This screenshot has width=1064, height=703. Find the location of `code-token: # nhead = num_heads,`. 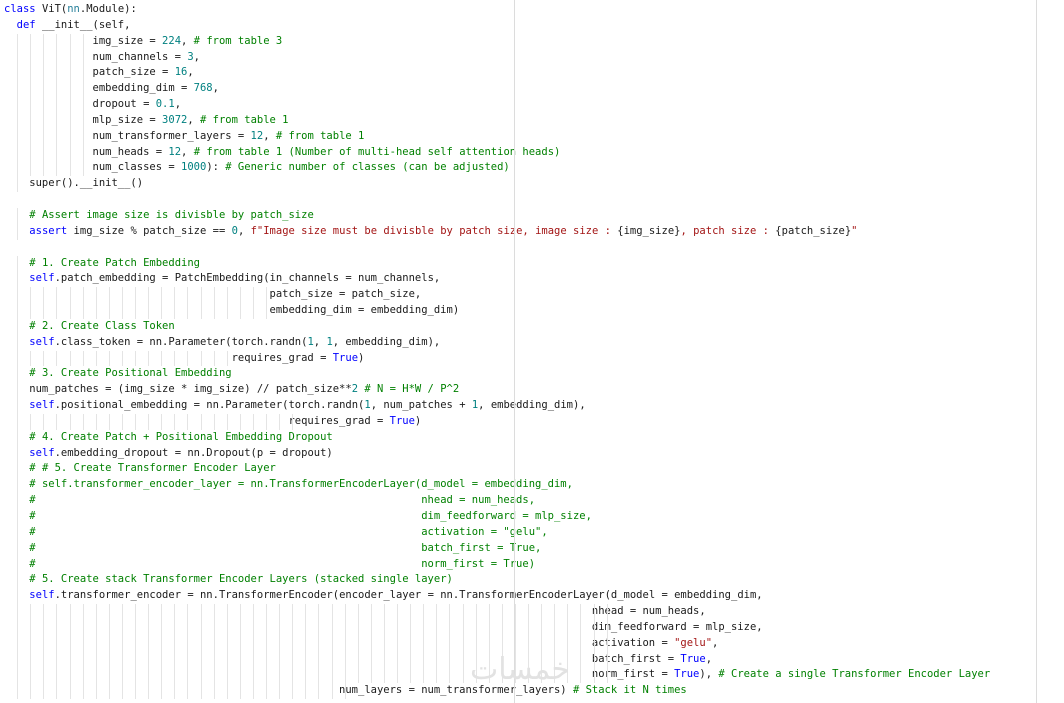

code-token: # nhead = num_heads, is located at coordinates (282, 500).